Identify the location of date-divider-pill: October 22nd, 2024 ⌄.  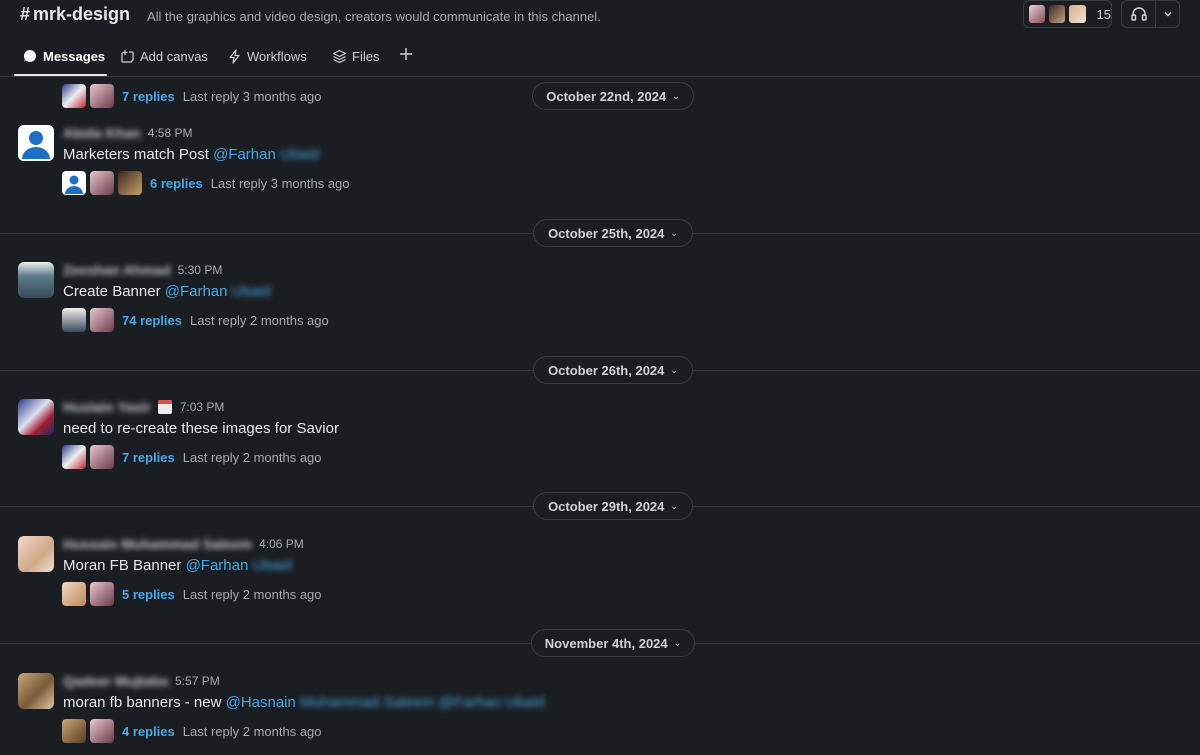
(613, 96).